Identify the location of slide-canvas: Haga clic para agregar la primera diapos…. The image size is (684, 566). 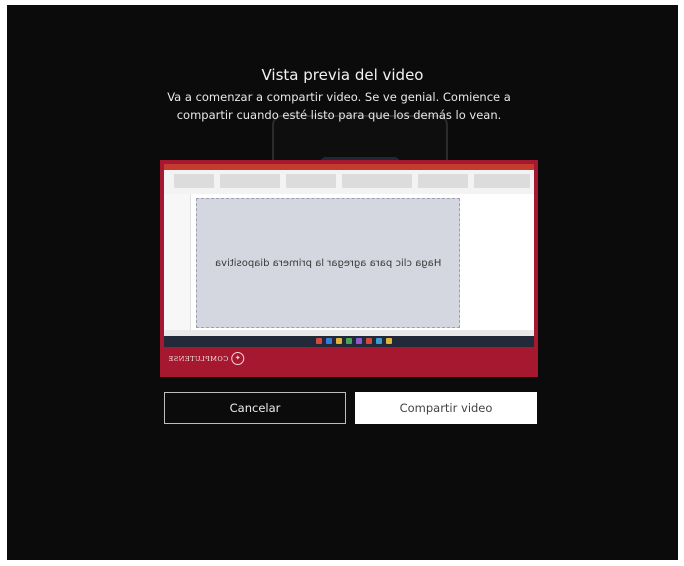
(328, 263).